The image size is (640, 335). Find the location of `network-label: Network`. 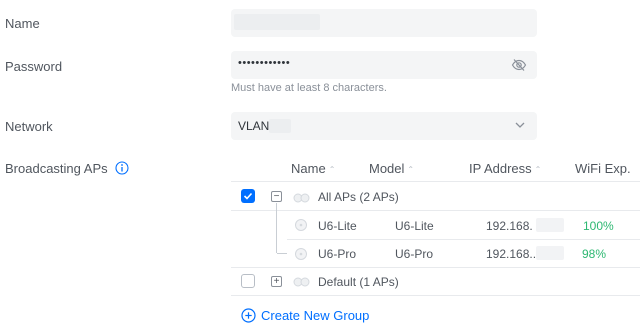

network-label: Network is located at coordinates (29, 126).